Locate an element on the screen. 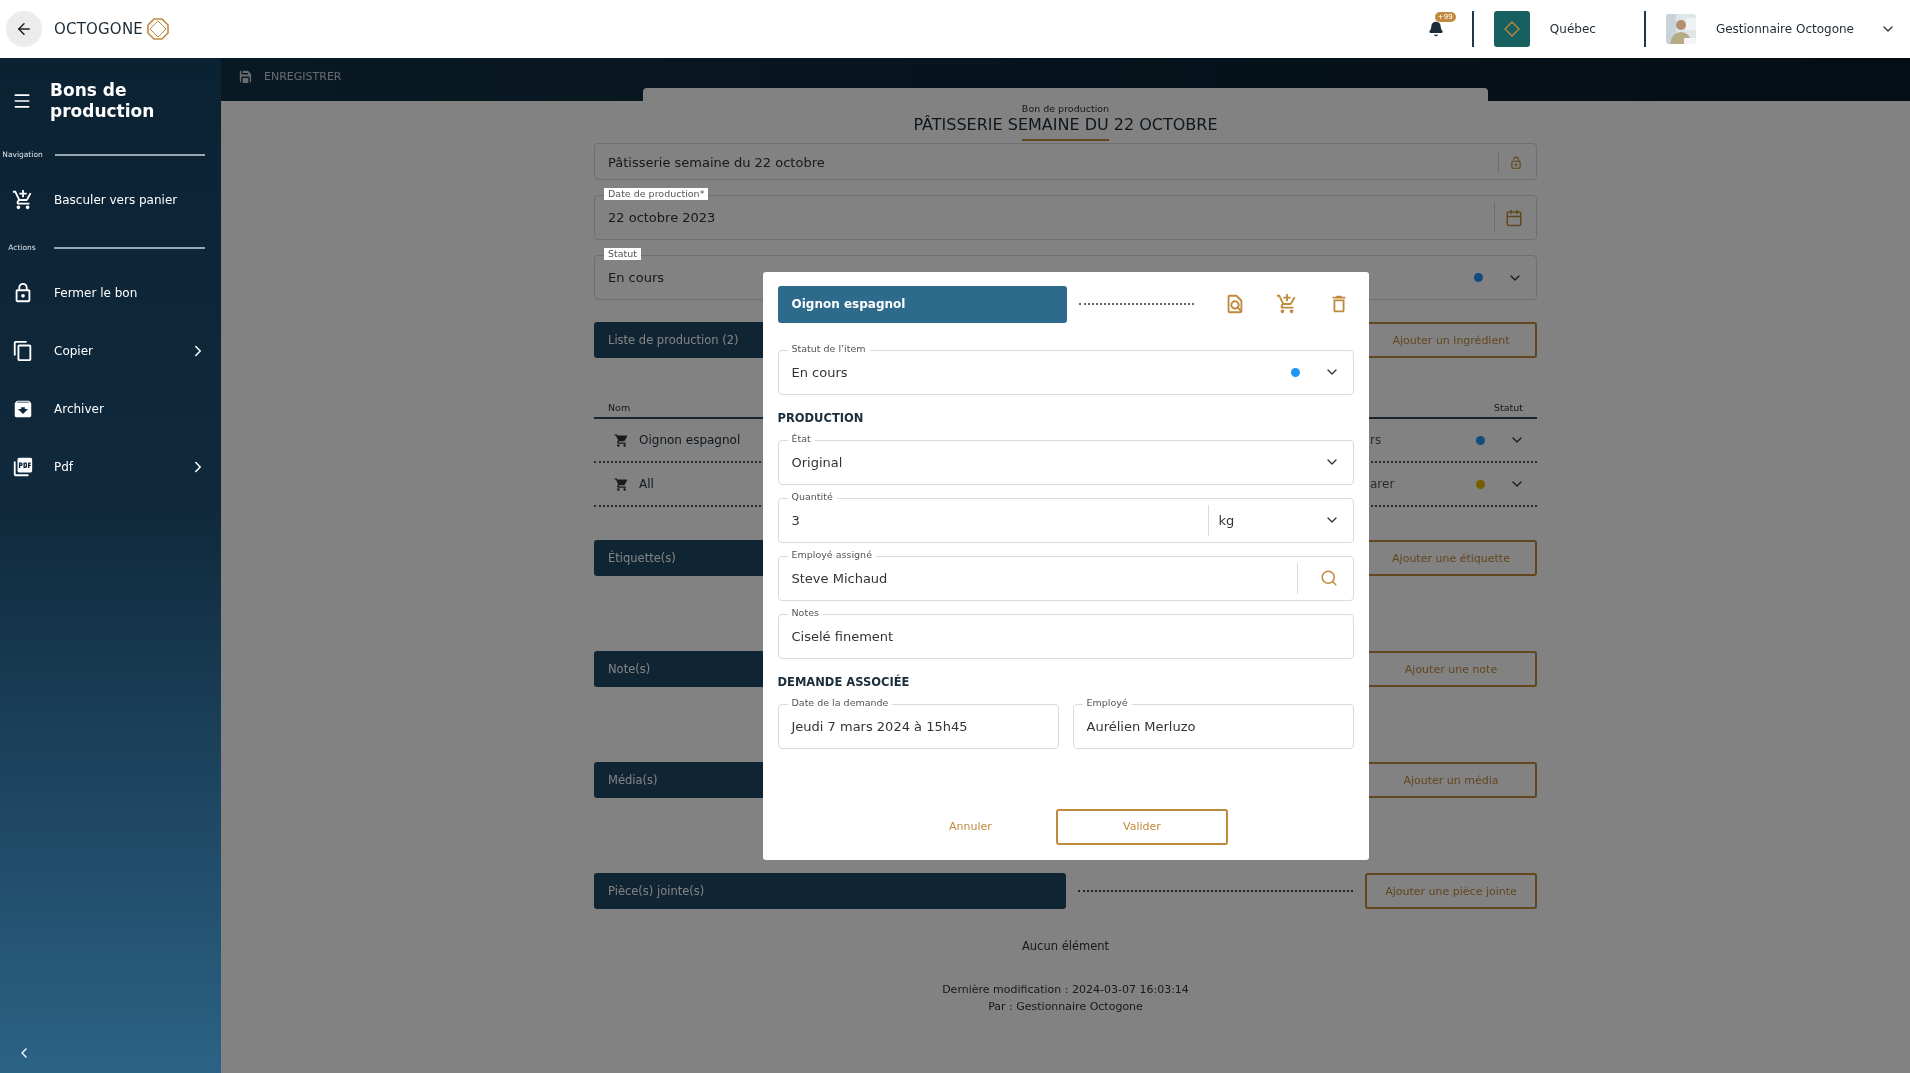 This screenshot has width=1910, height=1073. field-value: Jeudi 7 mars 2024 à 15h45 is located at coordinates (880, 726).